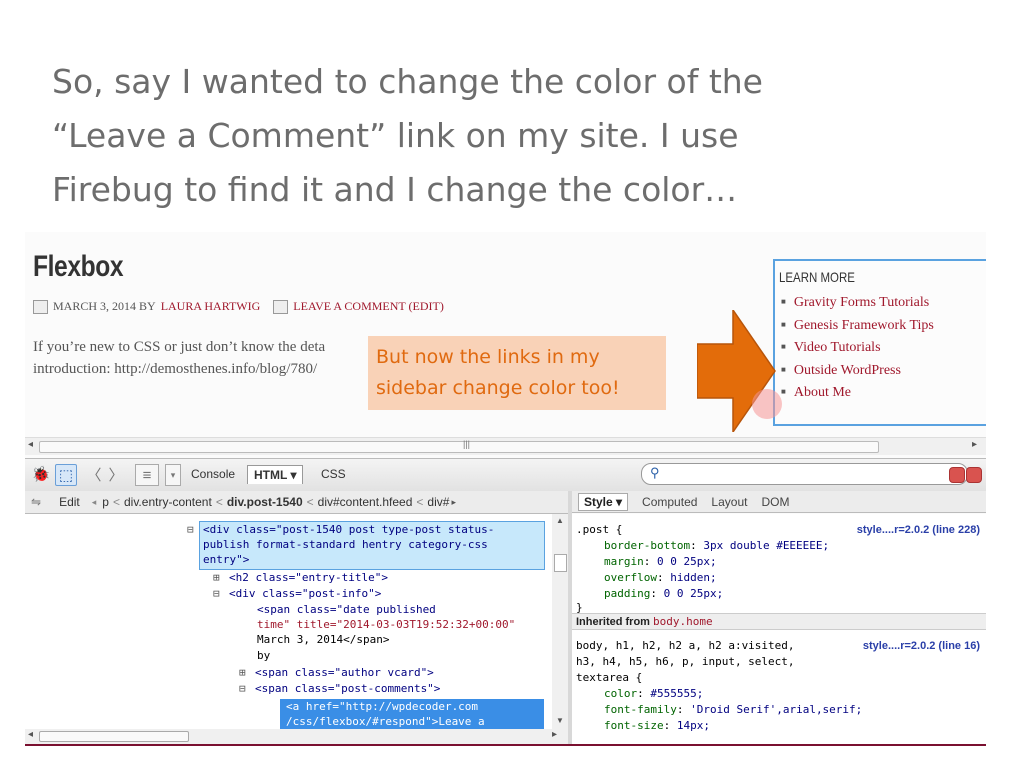  What do you see at coordinates (116, 474) in the screenshot?
I see `forward-icon: 〉` at bounding box center [116, 474].